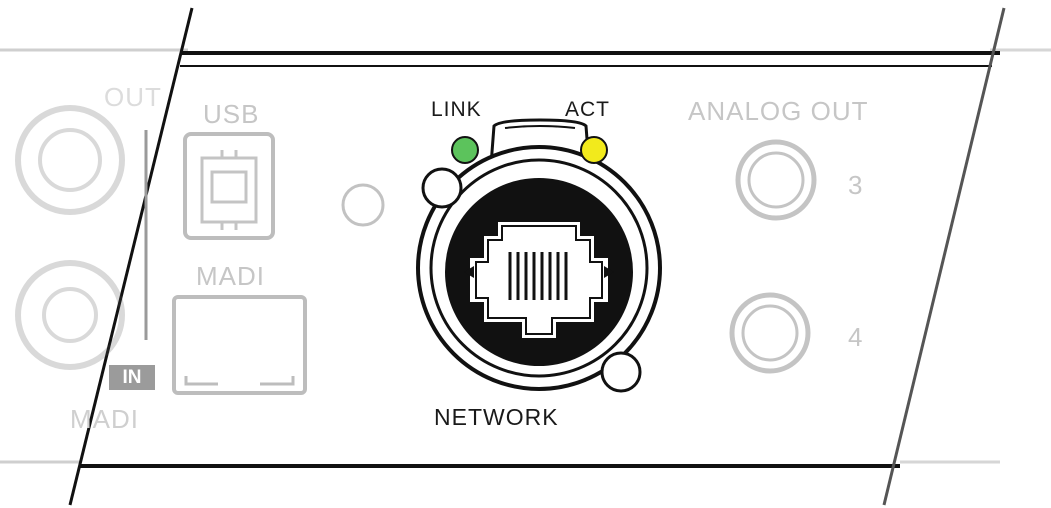 This screenshot has width=1051, height=508. Describe the element at coordinates (856, 337) in the screenshot. I see `channel-4-label: 4` at that location.